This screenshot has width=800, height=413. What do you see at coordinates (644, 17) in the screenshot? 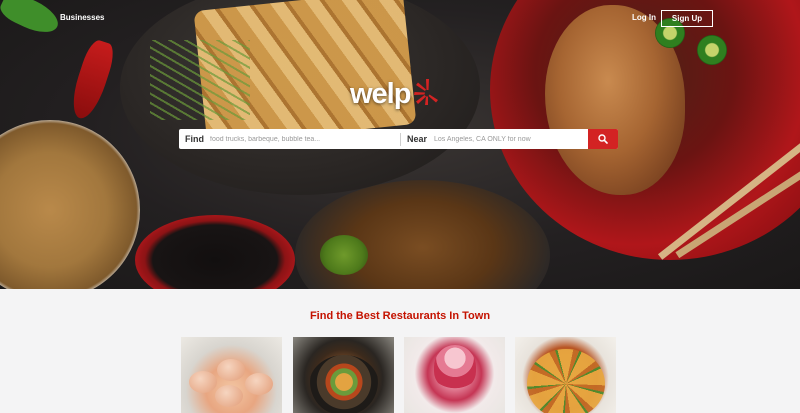
I see `nav-login-link: Log In` at bounding box center [644, 17].